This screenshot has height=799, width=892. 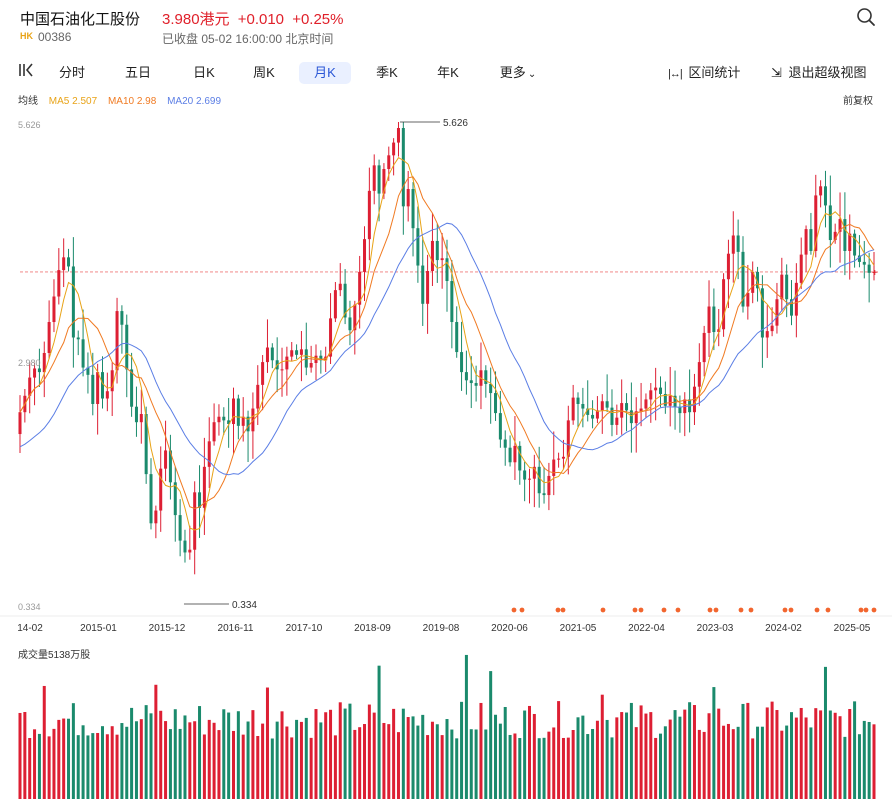 I want to click on period-toolbar: 分时 五日 日K 周K 月K 季K 年K 更多 ⌄, so click(x=446, y=71).